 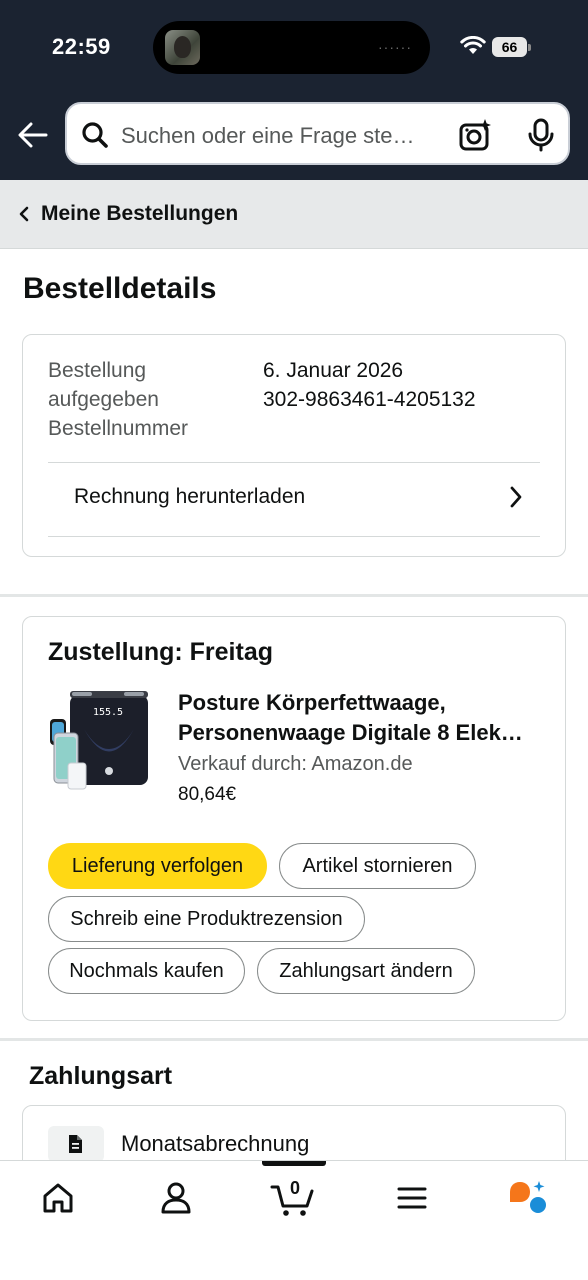 What do you see at coordinates (97, 370) in the screenshot?
I see `order-placed-label-line1: Bestellung` at bounding box center [97, 370].